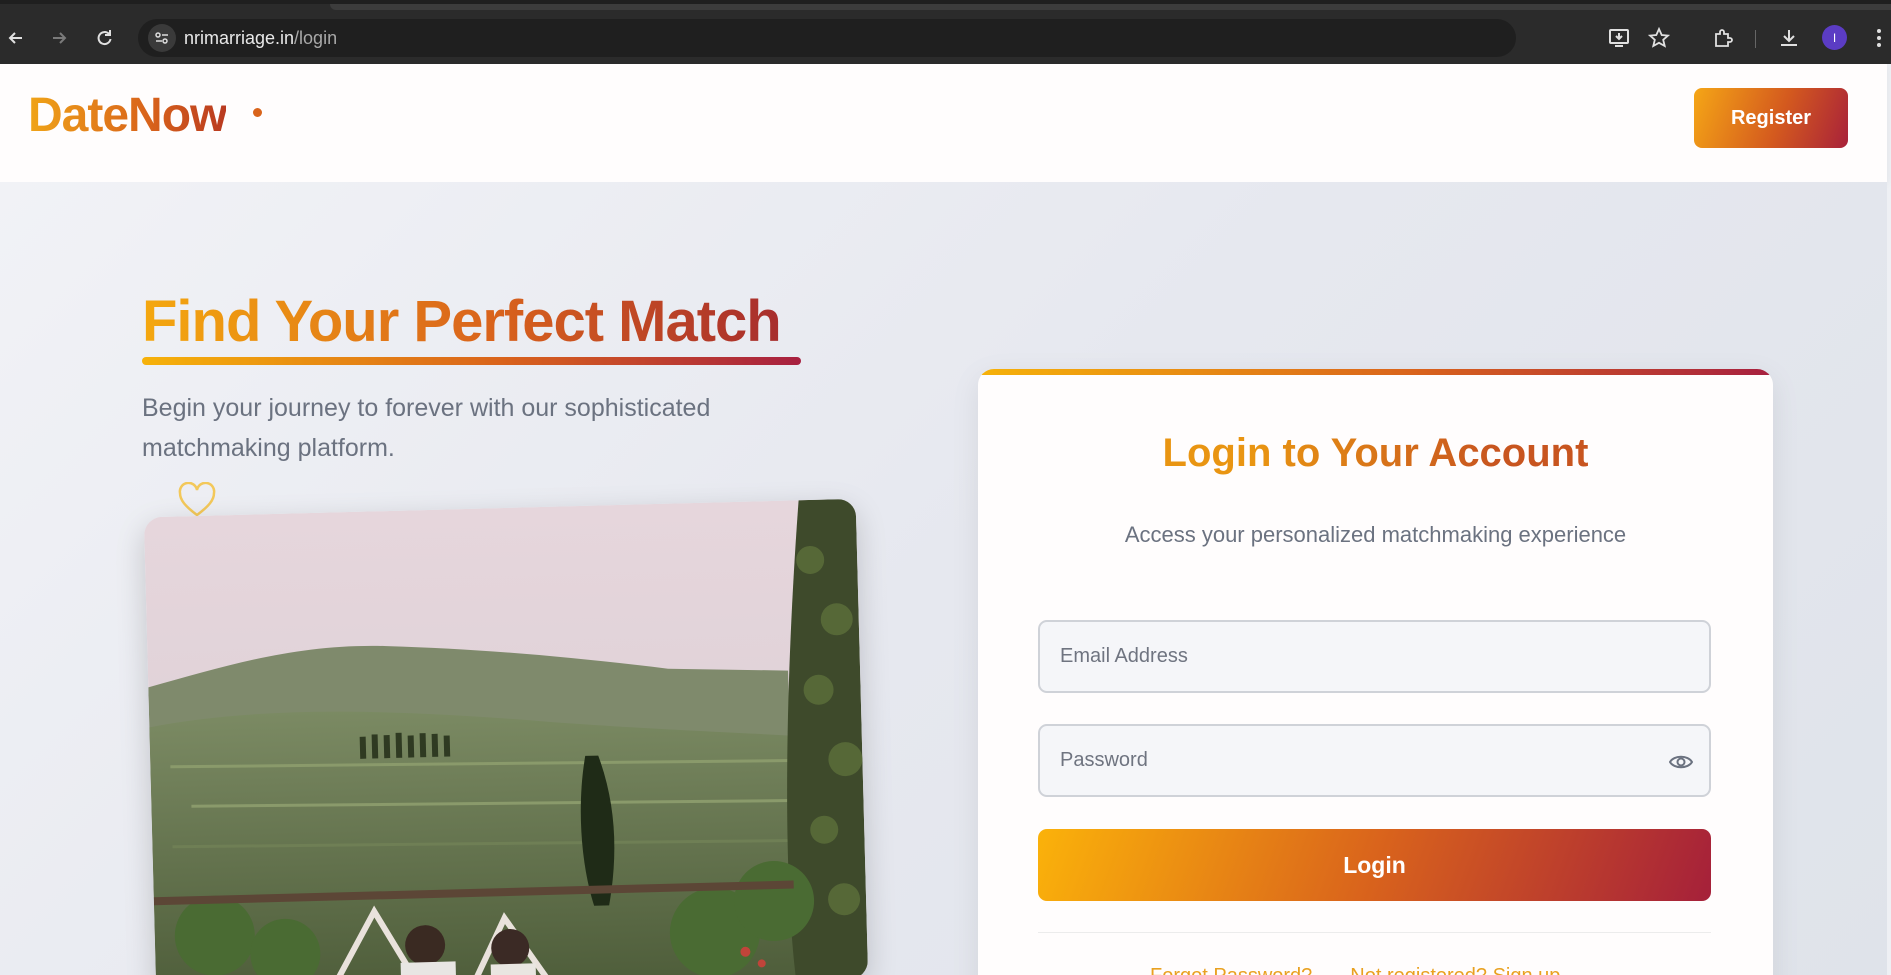 Image resolution: width=1891 pixels, height=975 pixels. What do you see at coordinates (197, 499) in the screenshot?
I see `heart-icon` at bounding box center [197, 499].